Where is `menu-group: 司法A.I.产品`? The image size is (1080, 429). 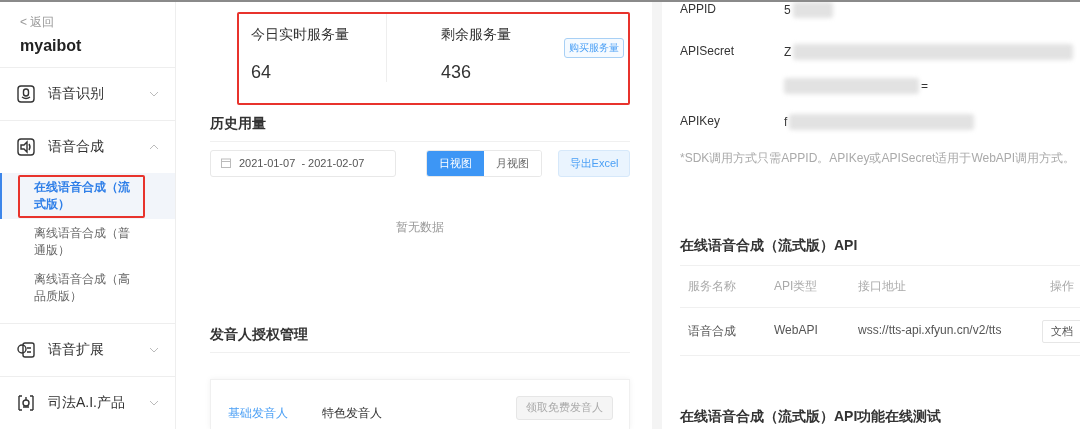
menu-group: 司法A.I.产品 is located at coordinates (87, 403).